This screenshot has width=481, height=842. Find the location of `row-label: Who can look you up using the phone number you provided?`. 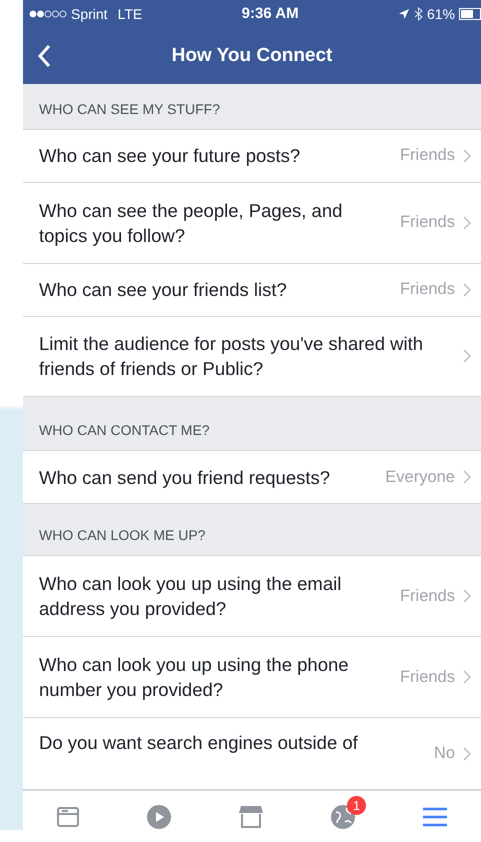

row-label: Who can look you up using the phone number you provided? is located at coordinates (194, 677).